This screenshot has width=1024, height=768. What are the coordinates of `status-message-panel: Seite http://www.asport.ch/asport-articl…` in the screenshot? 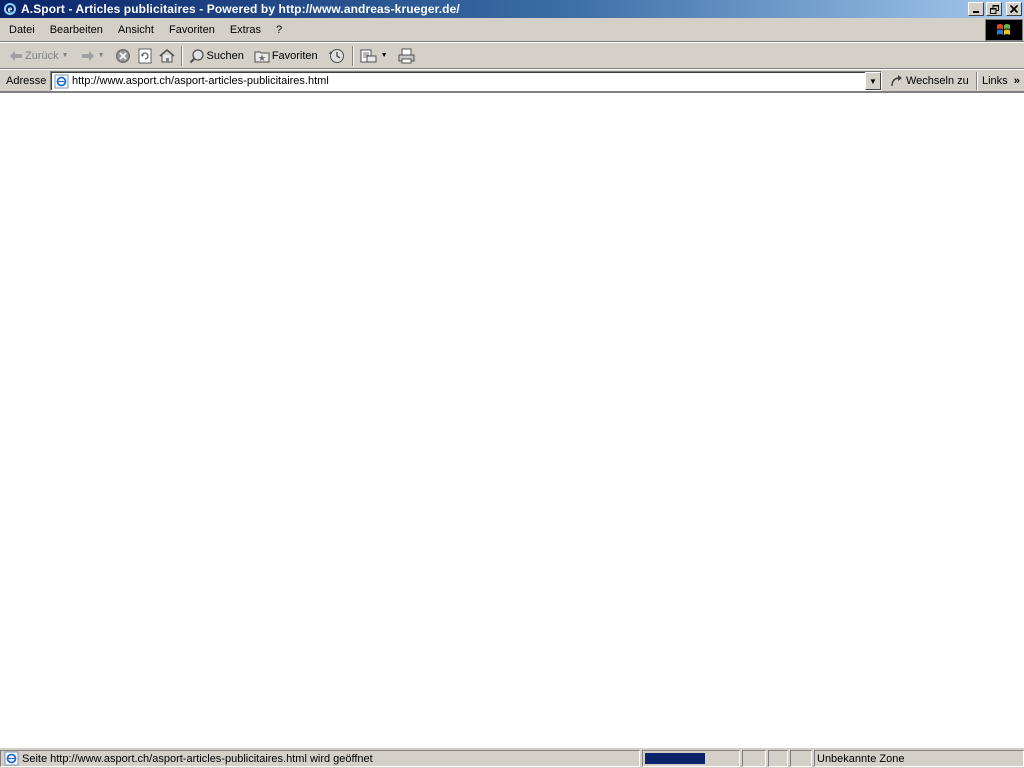 It's located at (320, 758).